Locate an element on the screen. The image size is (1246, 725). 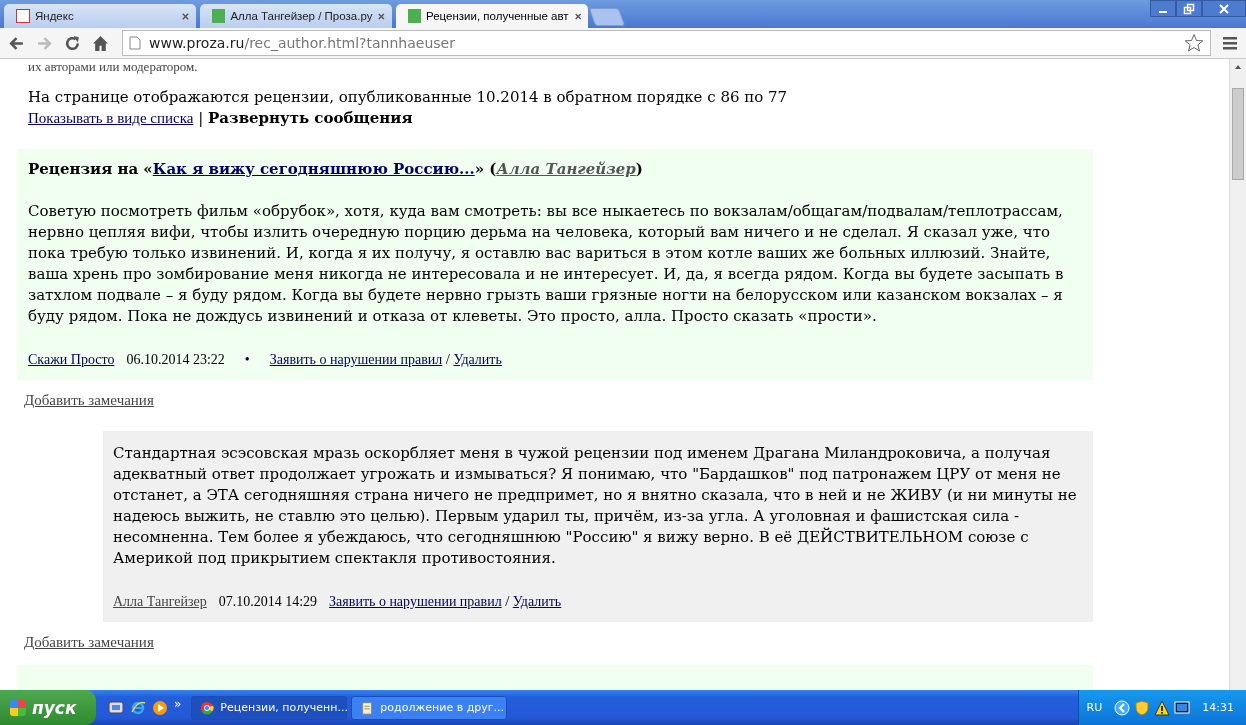
heading-text: ) is located at coordinates (639, 169).